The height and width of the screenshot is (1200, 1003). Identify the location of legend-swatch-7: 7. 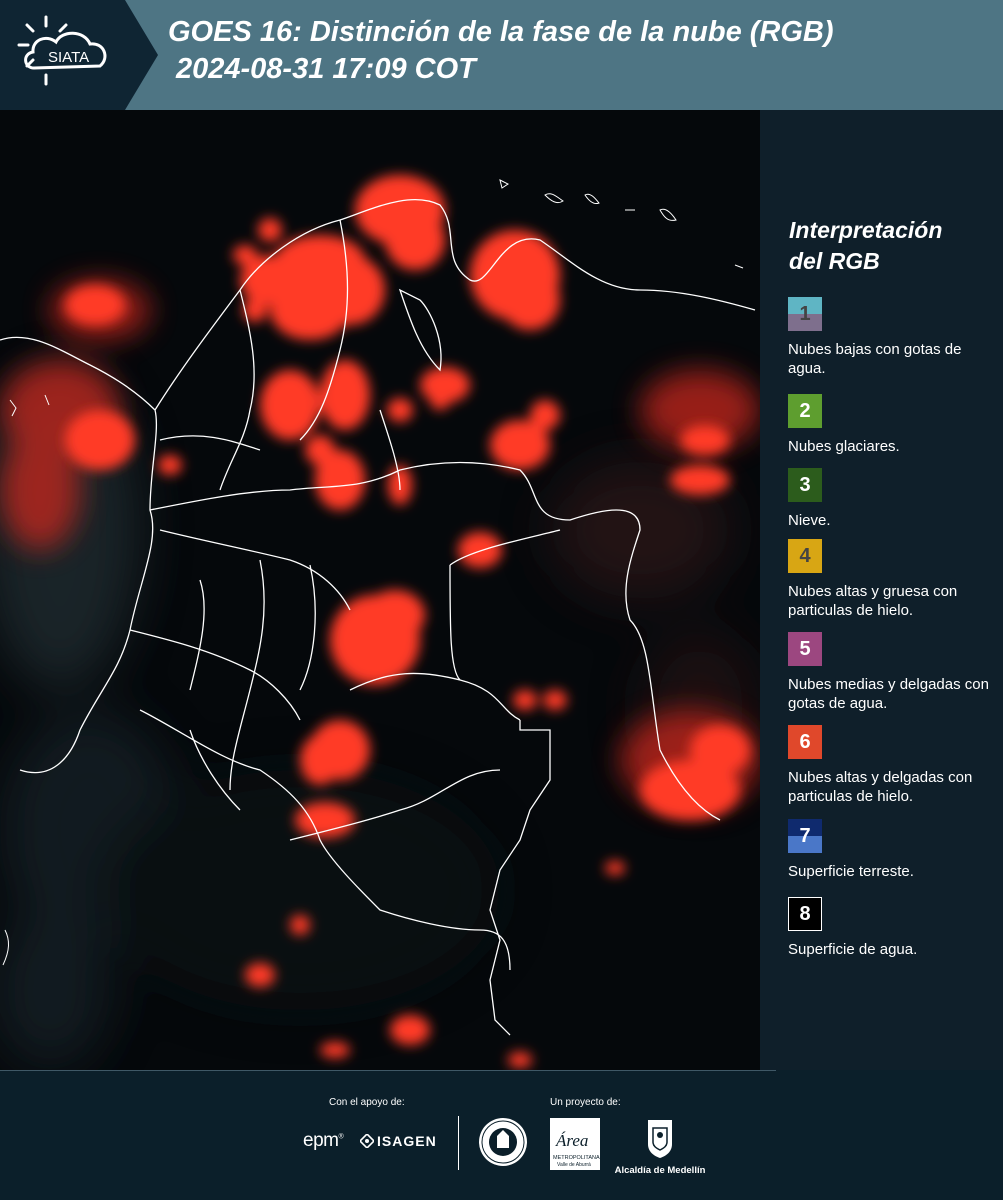
(805, 836).